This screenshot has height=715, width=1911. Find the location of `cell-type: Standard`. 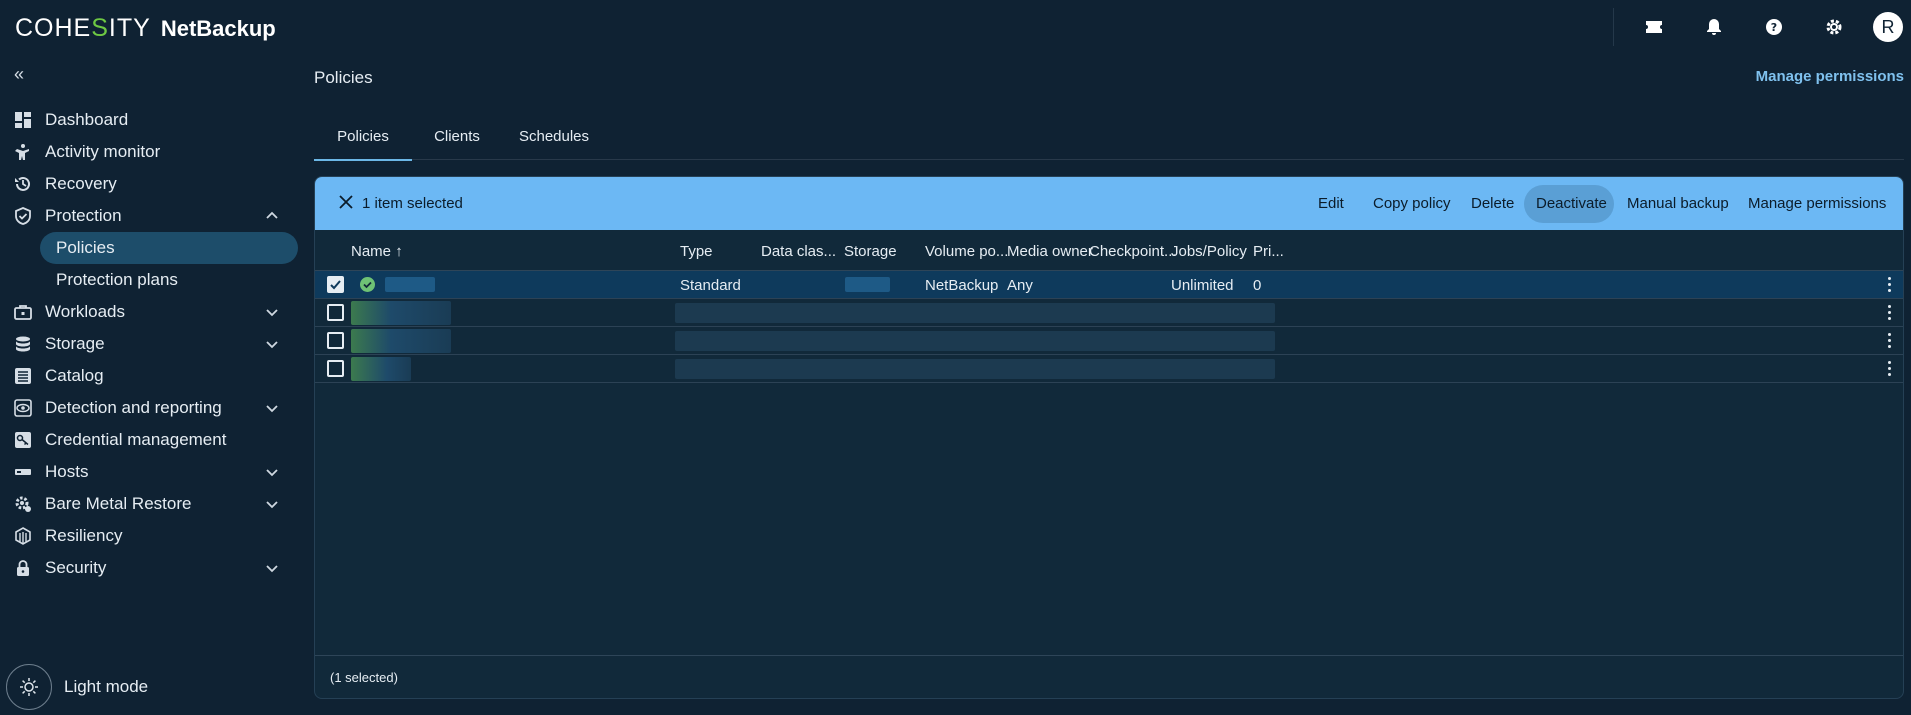

cell-type: Standard is located at coordinates (710, 285).